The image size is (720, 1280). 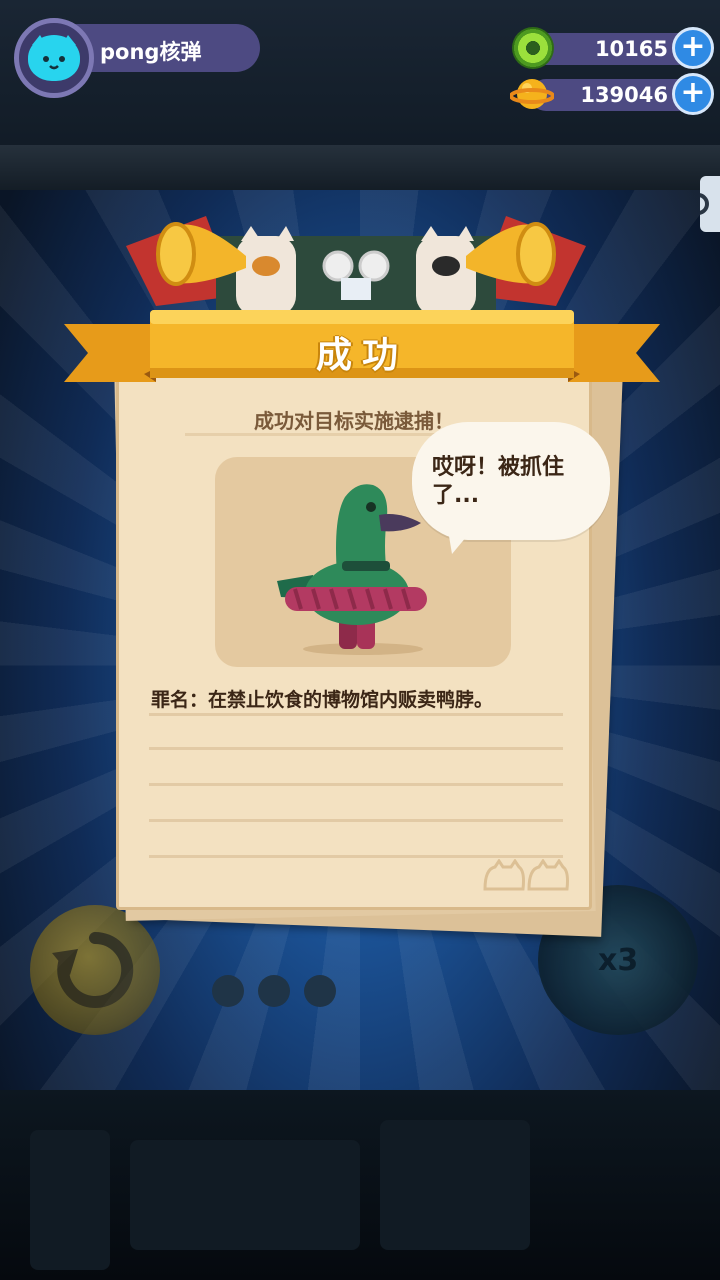 What do you see at coordinates (356, 261) in the screenshot?
I see `trumpet-cats-illustration` at bounding box center [356, 261].